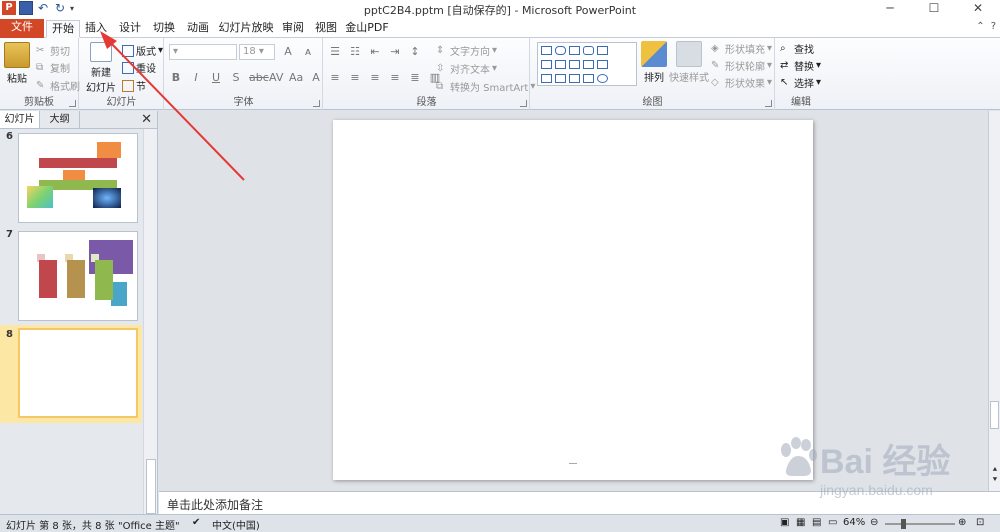  Describe the element at coordinates (58, 86) in the screenshot. I see `format-painter-button: ✎ 格式刷` at that location.